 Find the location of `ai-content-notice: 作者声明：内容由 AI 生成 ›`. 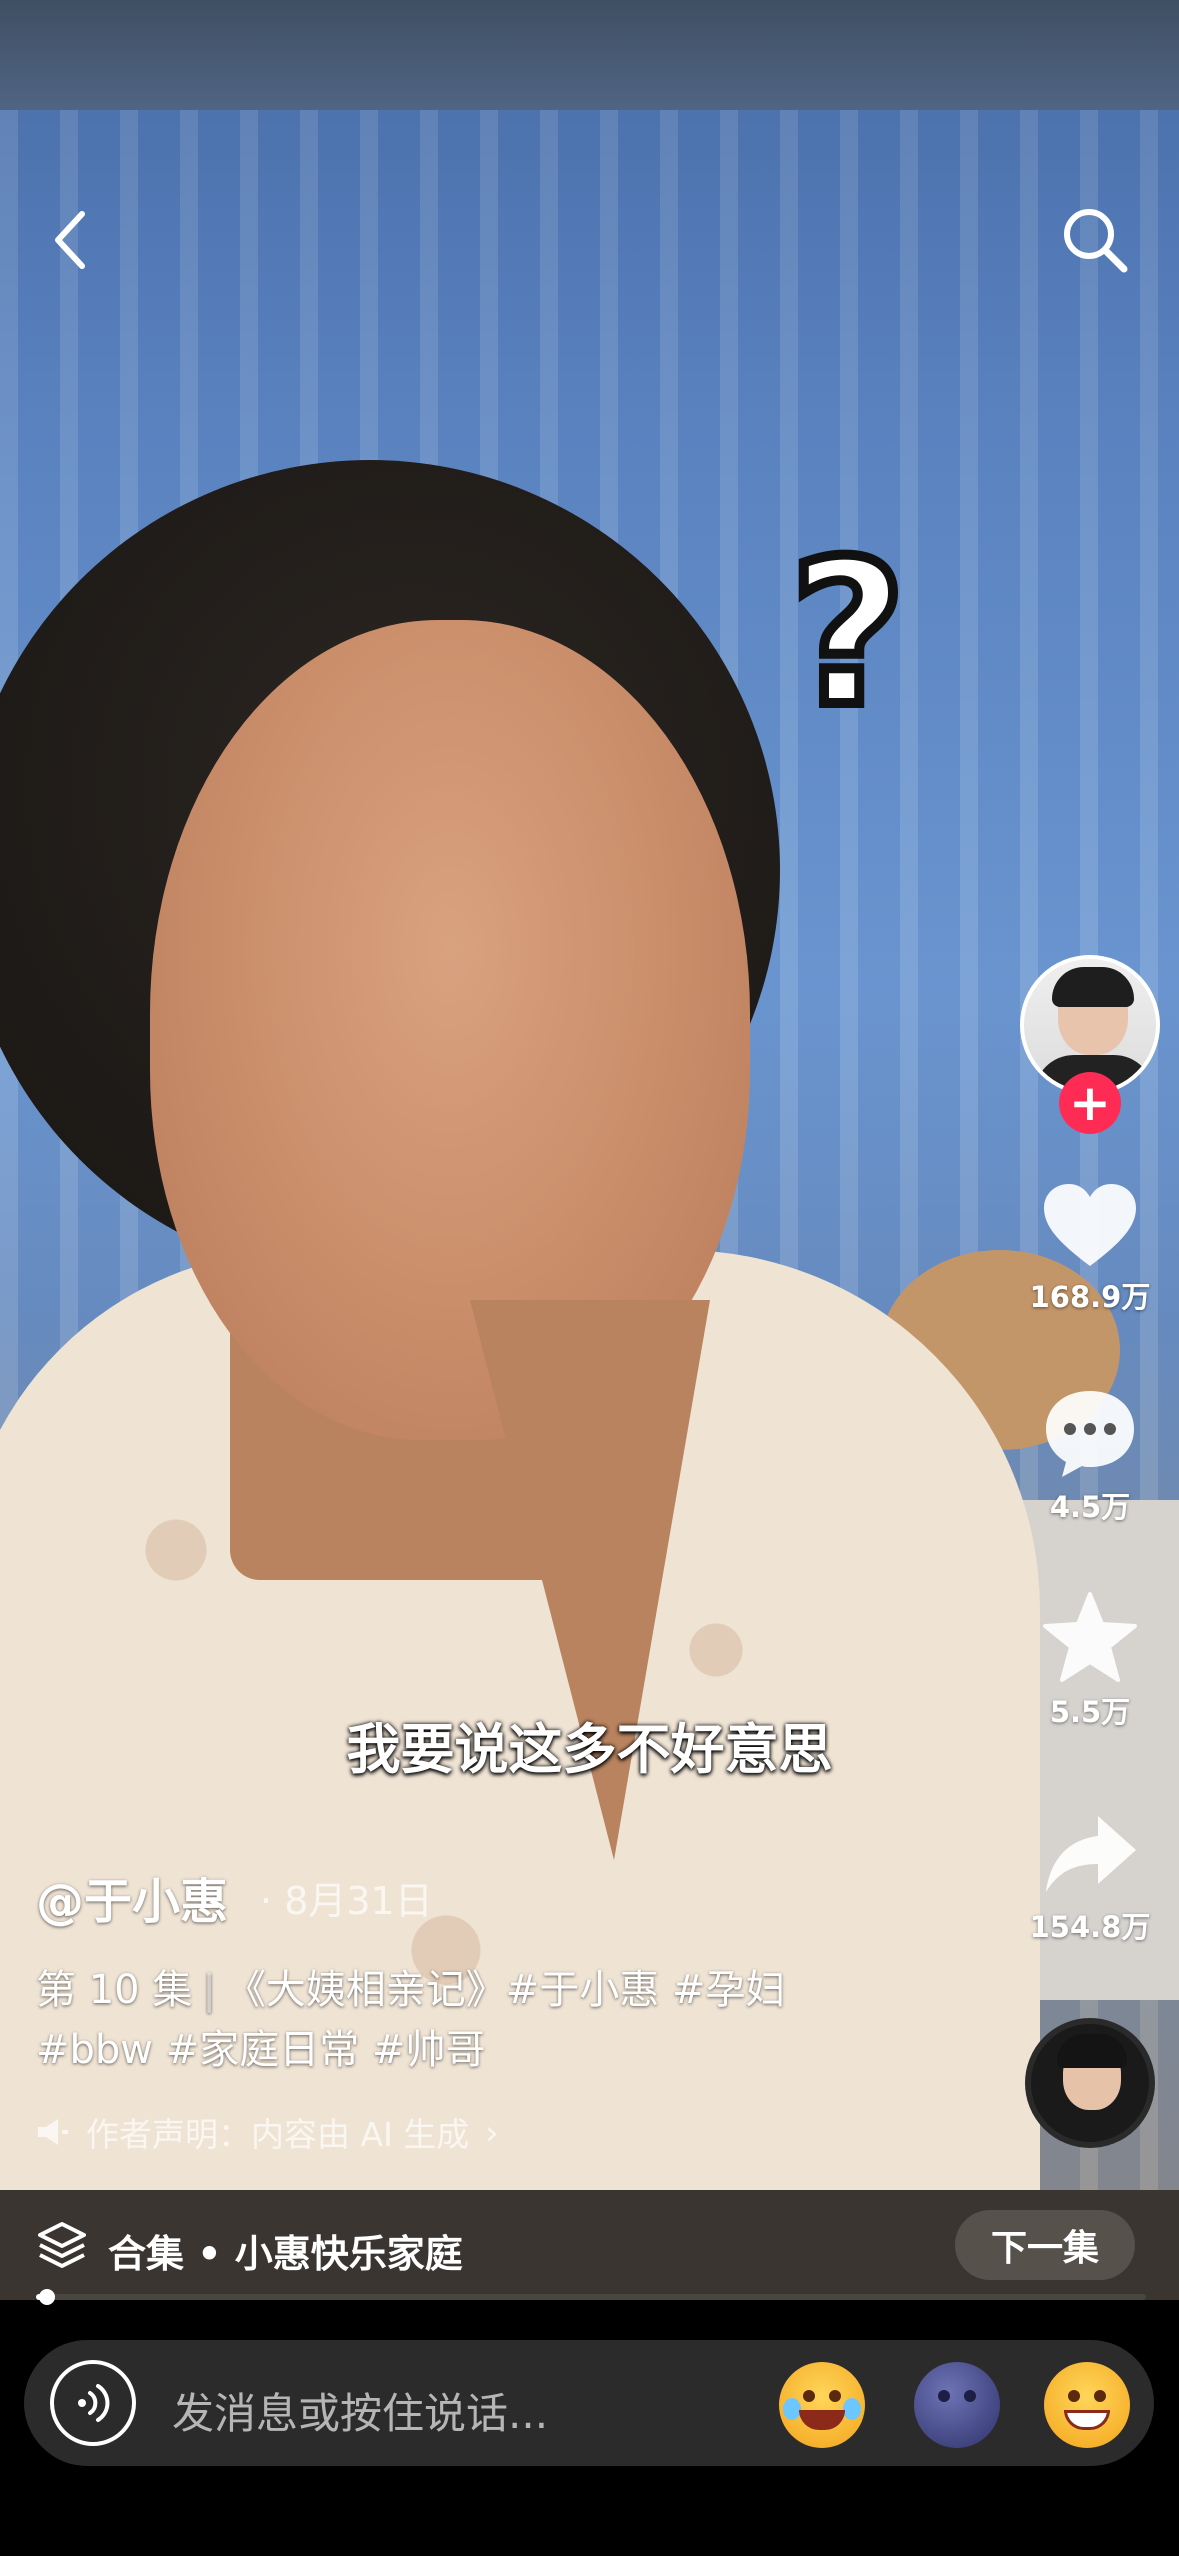

ai-content-notice: 作者声明：内容由 AI 生成 › is located at coordinates (267, 2132).